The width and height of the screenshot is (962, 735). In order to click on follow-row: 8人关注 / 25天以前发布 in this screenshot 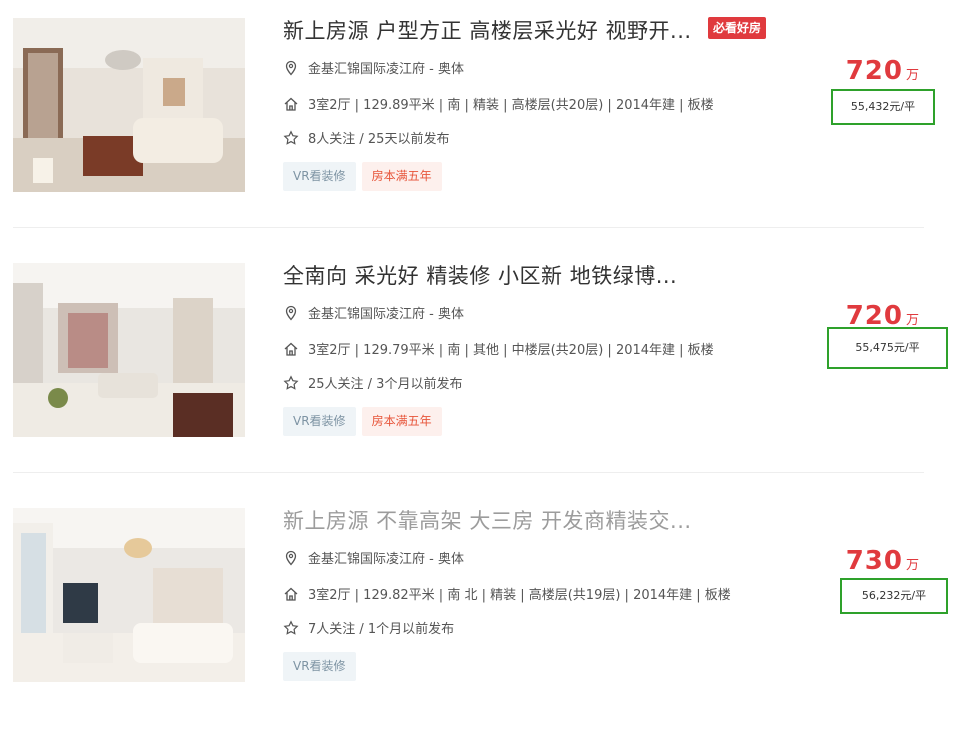, I will do `click(366, 137)`.